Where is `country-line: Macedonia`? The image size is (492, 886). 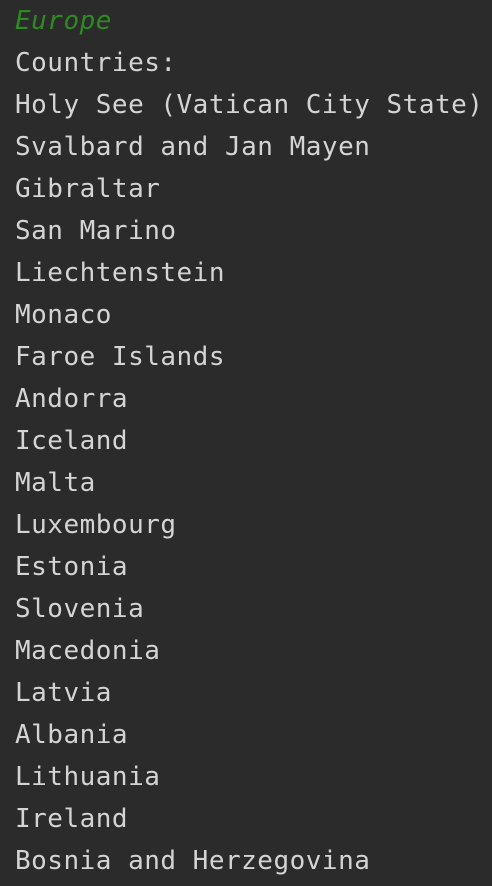
country-line: Macedonia is located at coordinates (88, 651).